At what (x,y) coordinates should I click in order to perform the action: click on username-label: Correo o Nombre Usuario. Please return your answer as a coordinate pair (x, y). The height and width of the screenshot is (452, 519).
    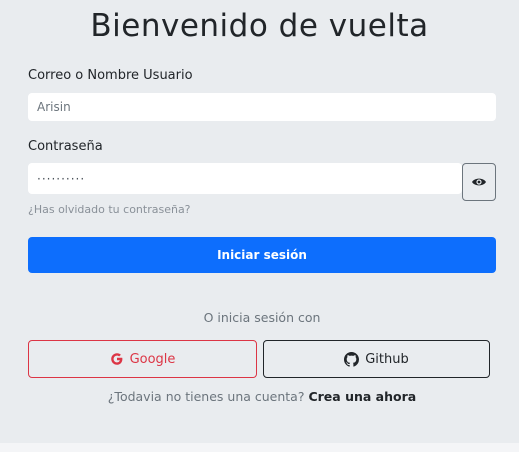
    Looking at the image, I should click on (110, 75).